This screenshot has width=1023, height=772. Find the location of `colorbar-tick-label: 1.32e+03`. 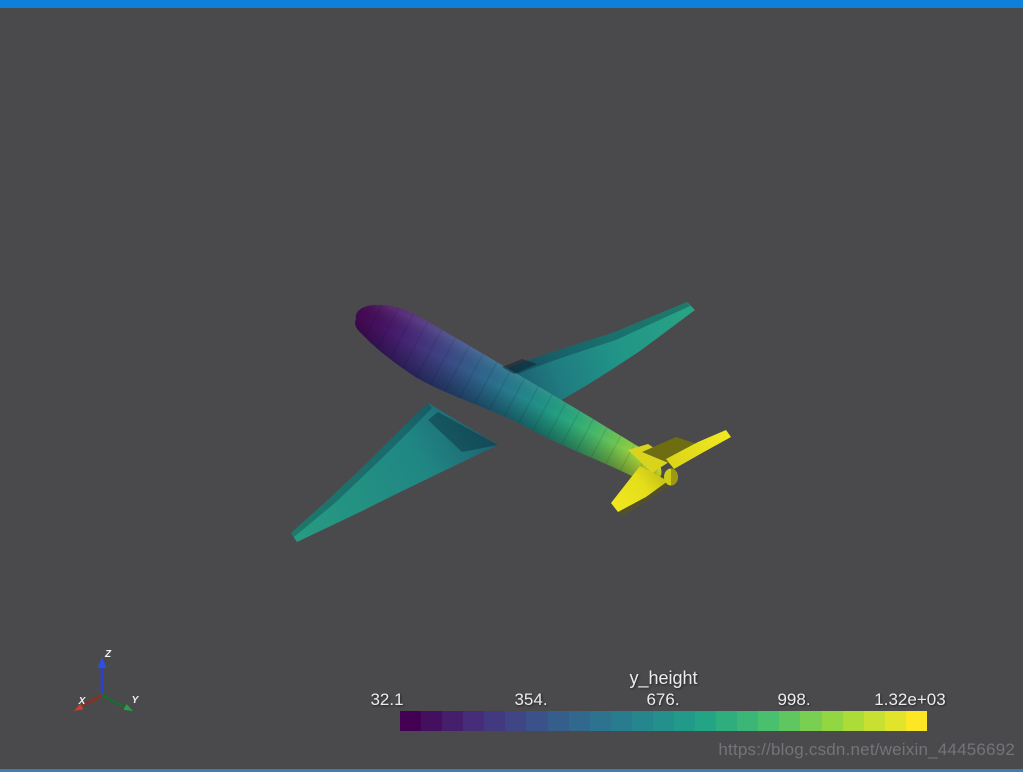

colorbar-tick-label: 1.32e+03 is located at coordinates (910, 699).